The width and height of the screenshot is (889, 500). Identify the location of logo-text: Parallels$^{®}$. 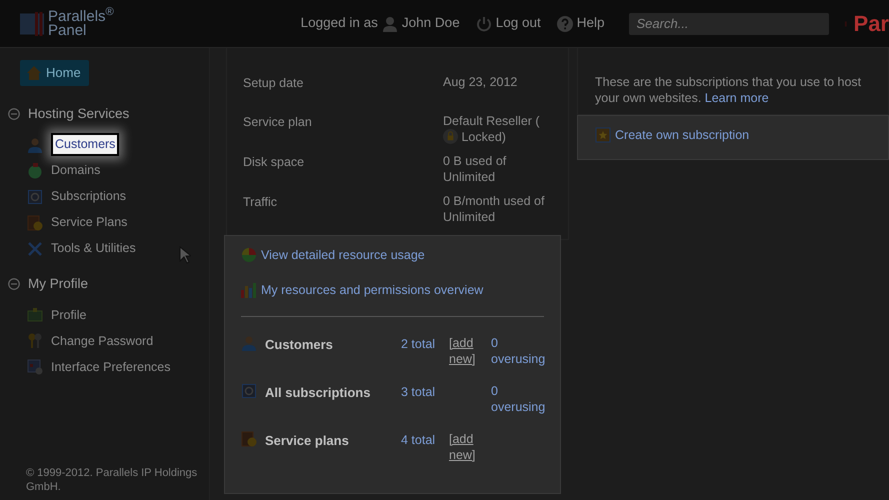
(81, 17).